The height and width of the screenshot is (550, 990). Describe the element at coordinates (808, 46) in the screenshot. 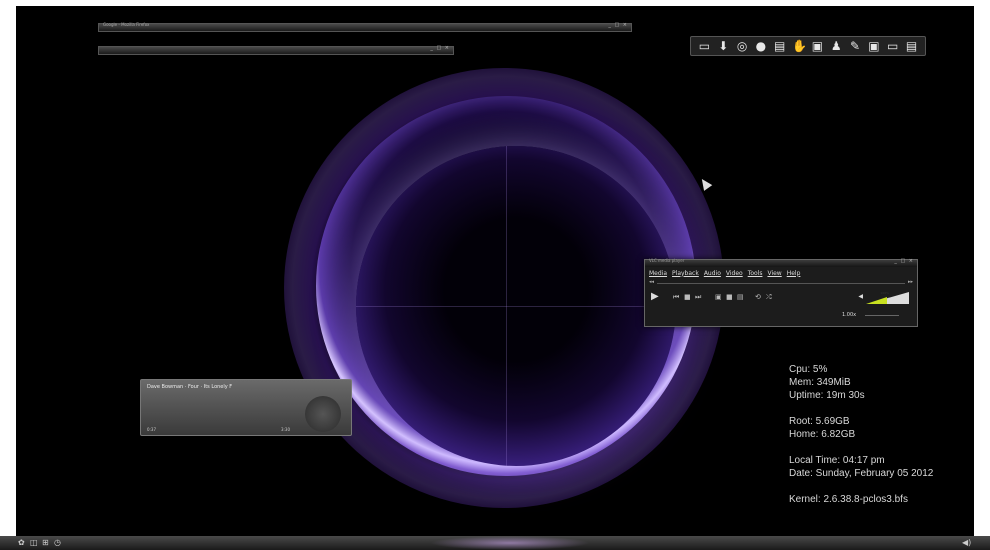

I see `app-dock: ▭ ⬇ ◎ ● ▤ ✋ ▣ ♟ ✎ ▣ ▭ ▤` at that location.